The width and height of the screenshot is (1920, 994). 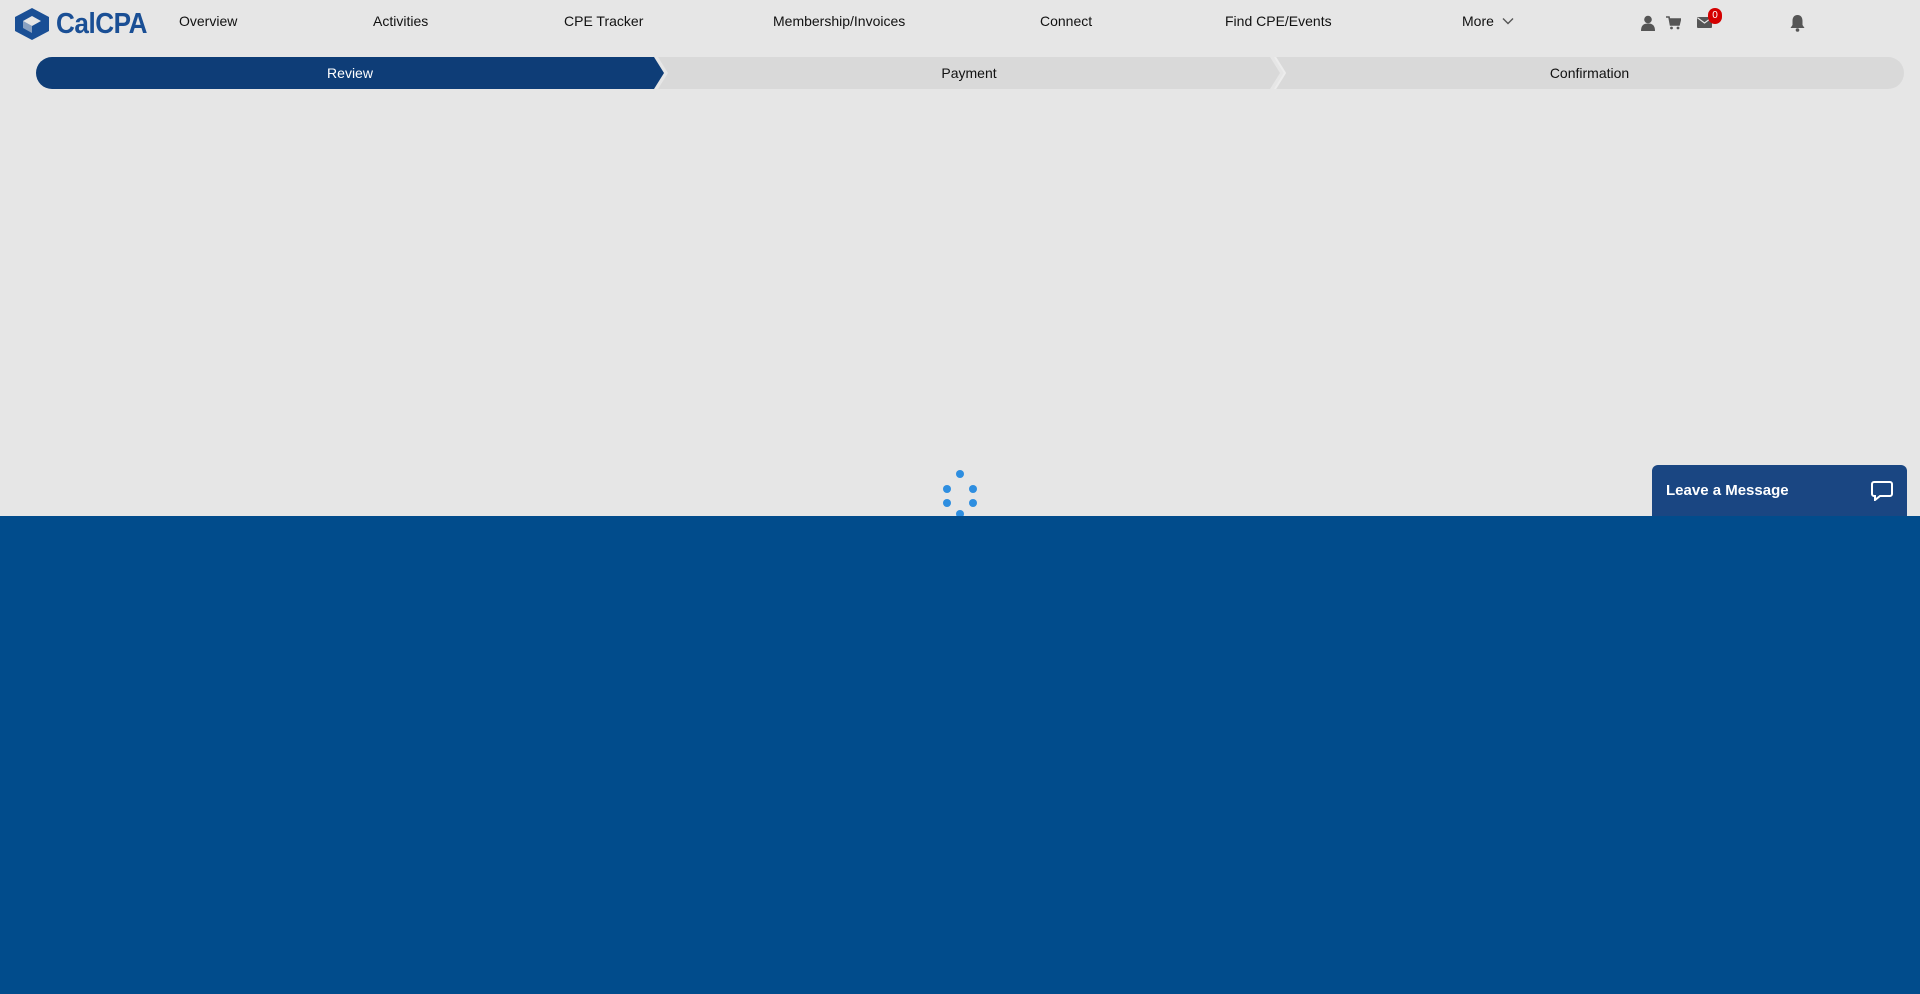 What do you see at coordinates (1673, 23) in the screenshot?
I see `cart-icon` at bounding box center [1673, 23].